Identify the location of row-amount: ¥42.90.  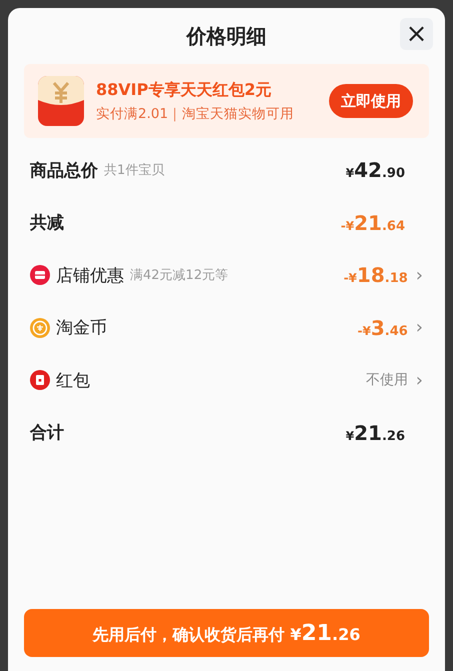
(375, 170).